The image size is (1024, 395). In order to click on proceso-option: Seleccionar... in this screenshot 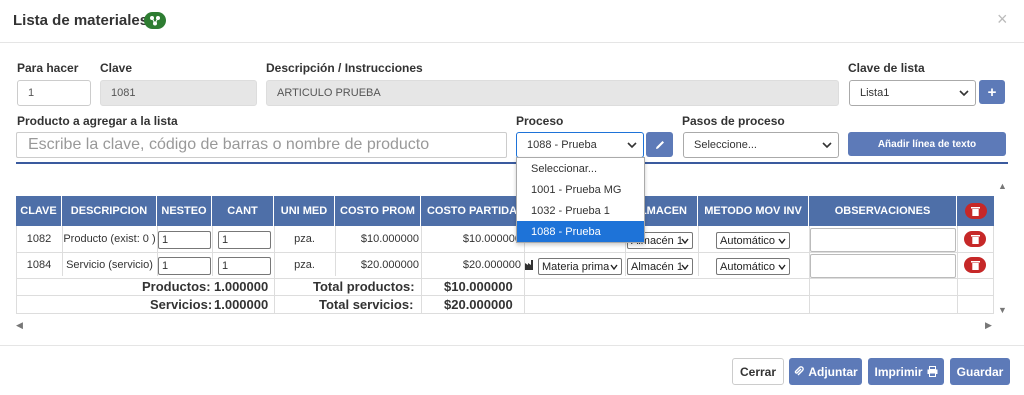, I will do `click(580, 168)`.